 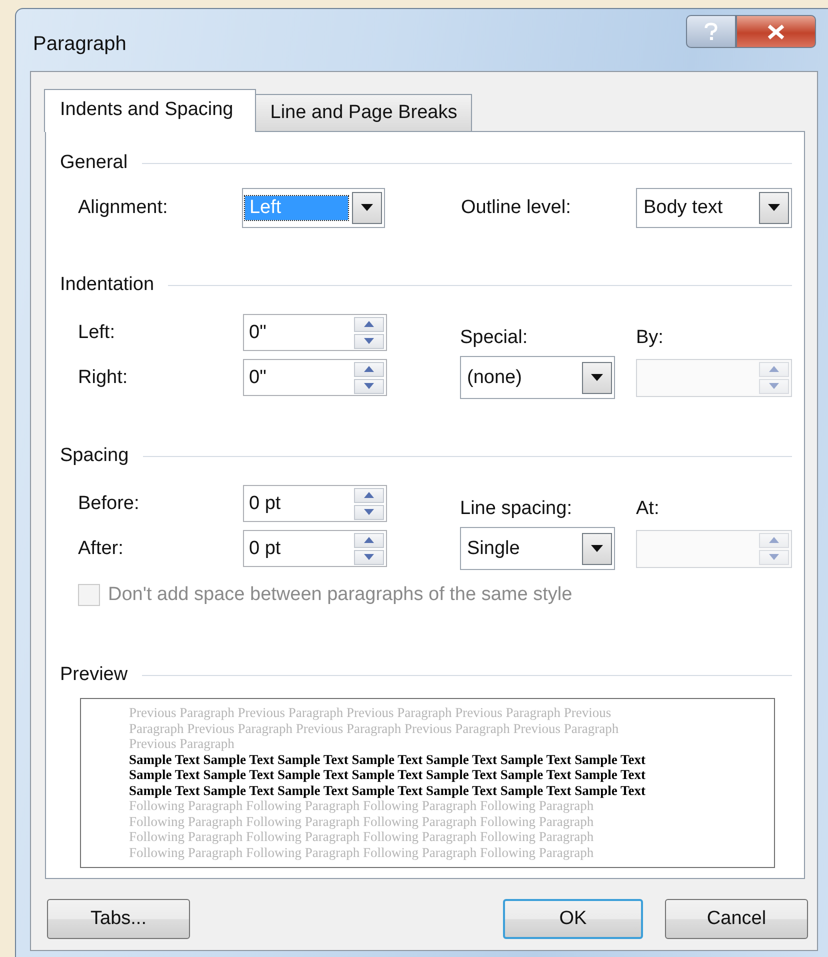 I want to click on help-button, so click(x=711, y=31).